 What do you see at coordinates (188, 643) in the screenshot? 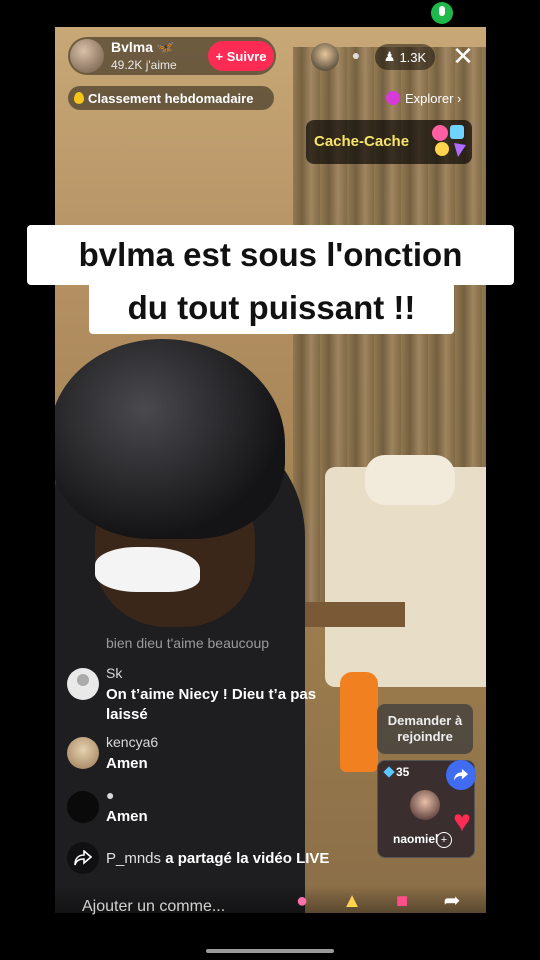
I see `comment-faded: bien dieu t'aime beaucoup` at bounding box center [188, 643].